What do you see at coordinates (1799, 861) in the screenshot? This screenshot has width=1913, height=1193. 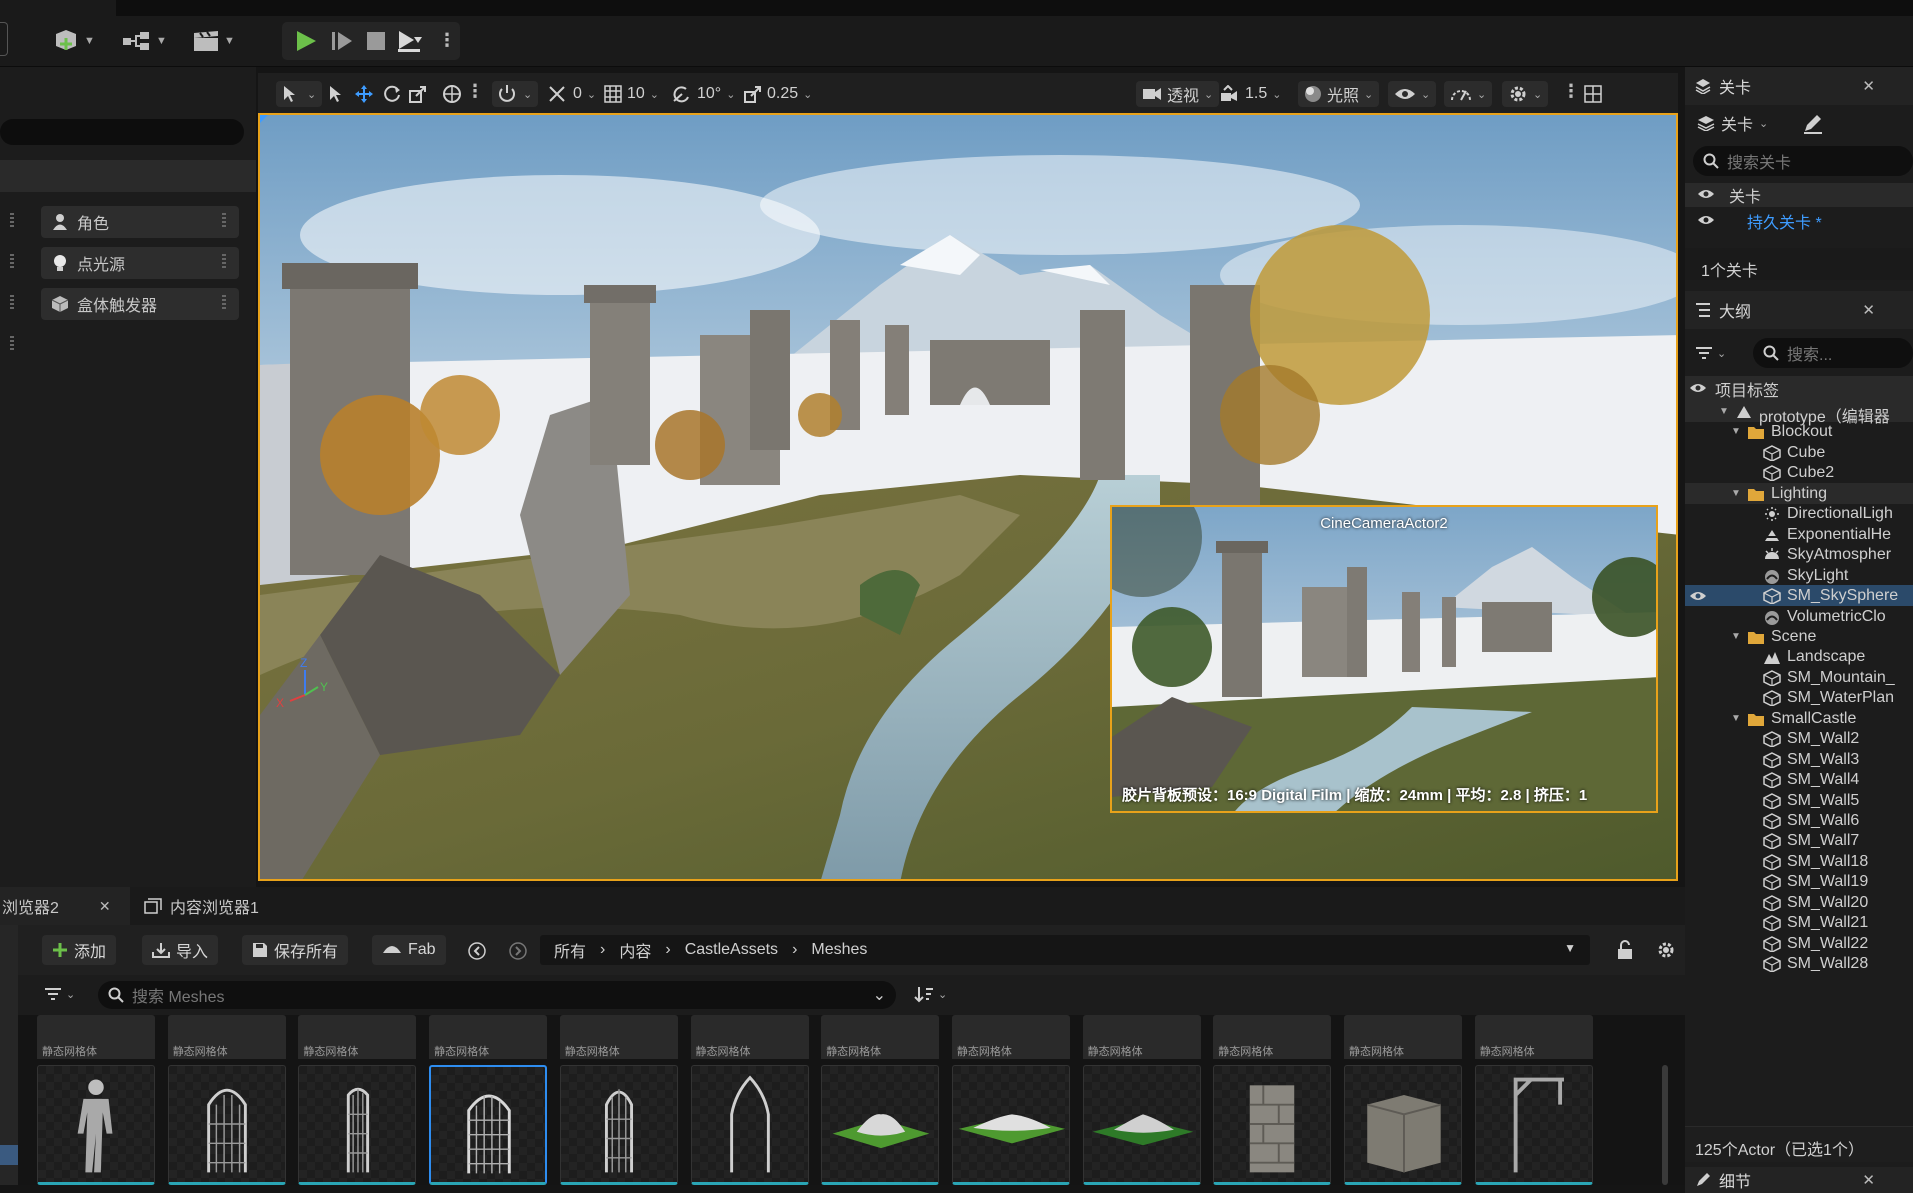 I see `outliner-row: SM_Wall18` at bounding box center [1799, 861].